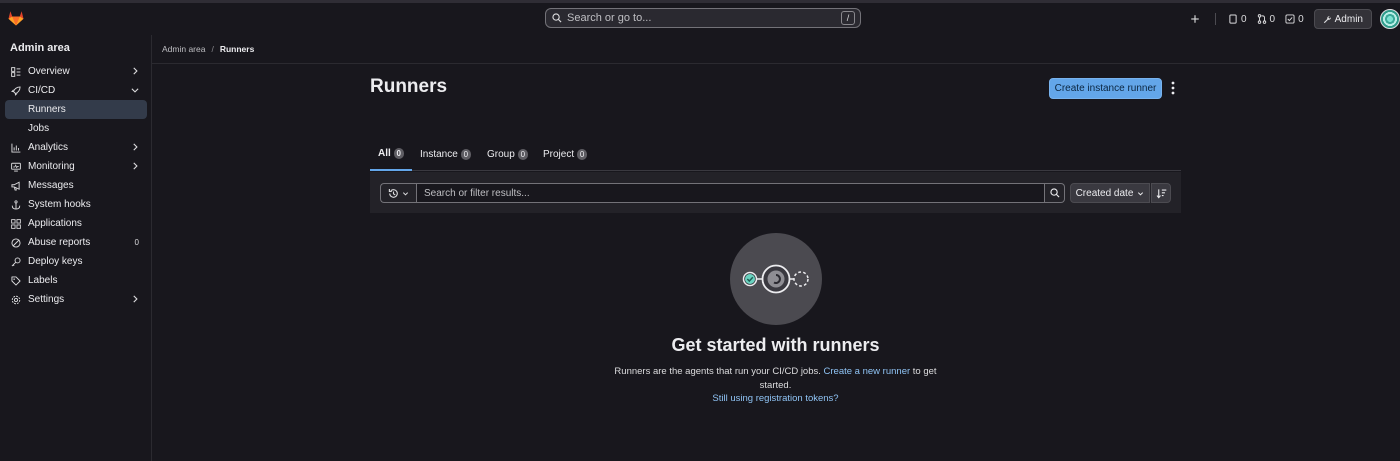 This screenshot has height=461, width=1400. I want to click on runner-type-tabs: All 0 Instance 0 Group 0 Project 0, so click(775, 154).